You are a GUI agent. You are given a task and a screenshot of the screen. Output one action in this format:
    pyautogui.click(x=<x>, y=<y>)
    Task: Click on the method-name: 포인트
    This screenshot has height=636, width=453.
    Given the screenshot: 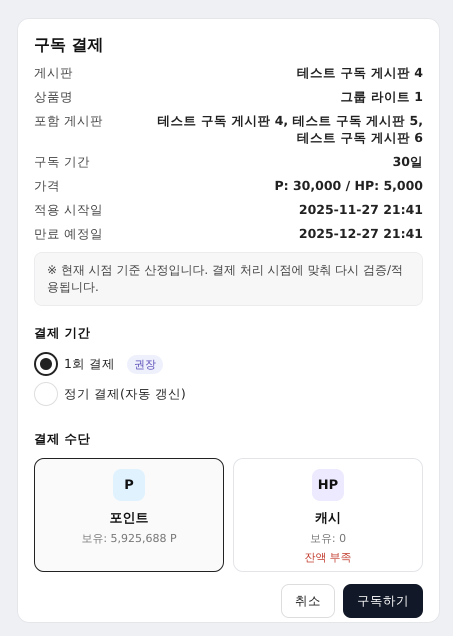 What is the action you would take?
    pyautogui.click(x=129, y=518)
    